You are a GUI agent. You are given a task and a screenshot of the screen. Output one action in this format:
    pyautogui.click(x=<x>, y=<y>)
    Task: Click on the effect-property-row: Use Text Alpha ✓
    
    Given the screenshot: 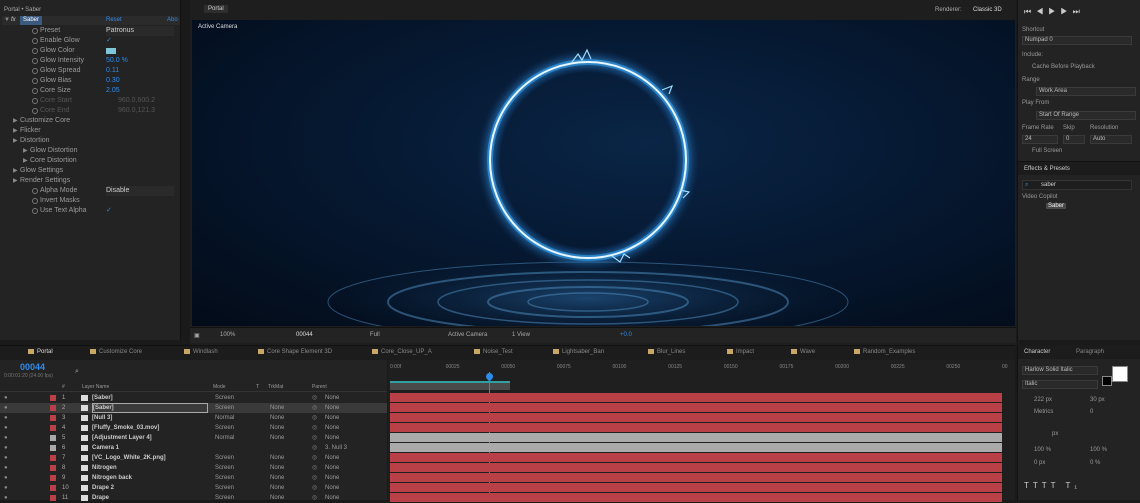 What is the action you would take?
    pyautogui.click(x=90, y=211)
    